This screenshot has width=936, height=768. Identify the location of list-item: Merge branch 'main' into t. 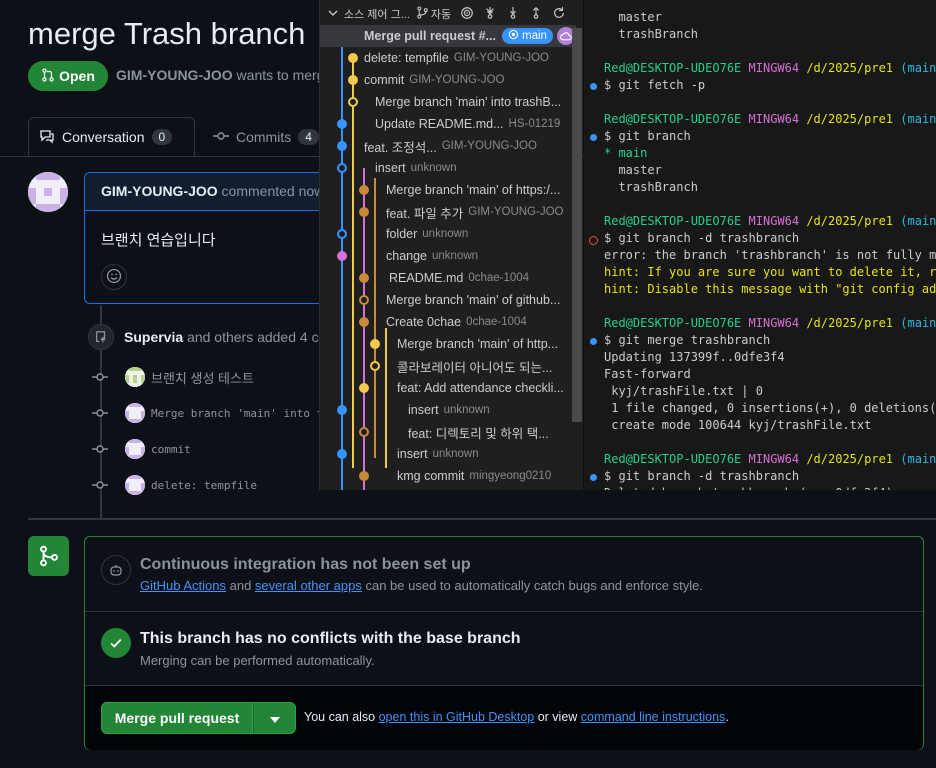
(207, 413).